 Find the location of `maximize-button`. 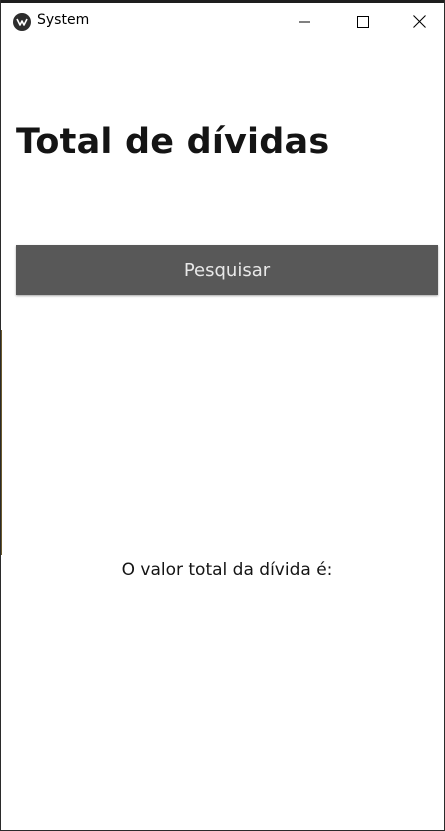

maximize-button is located at coordinates (363, 21).